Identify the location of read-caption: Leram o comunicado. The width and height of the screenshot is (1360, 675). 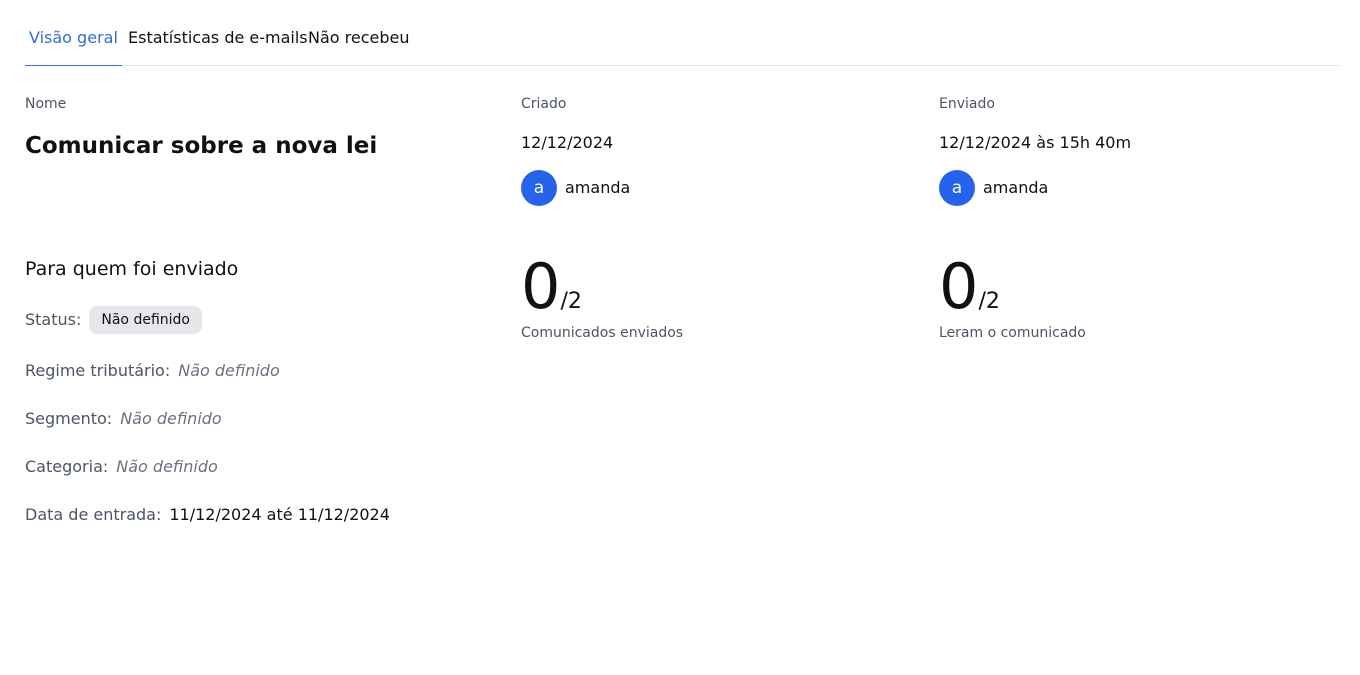
(1012, 333).